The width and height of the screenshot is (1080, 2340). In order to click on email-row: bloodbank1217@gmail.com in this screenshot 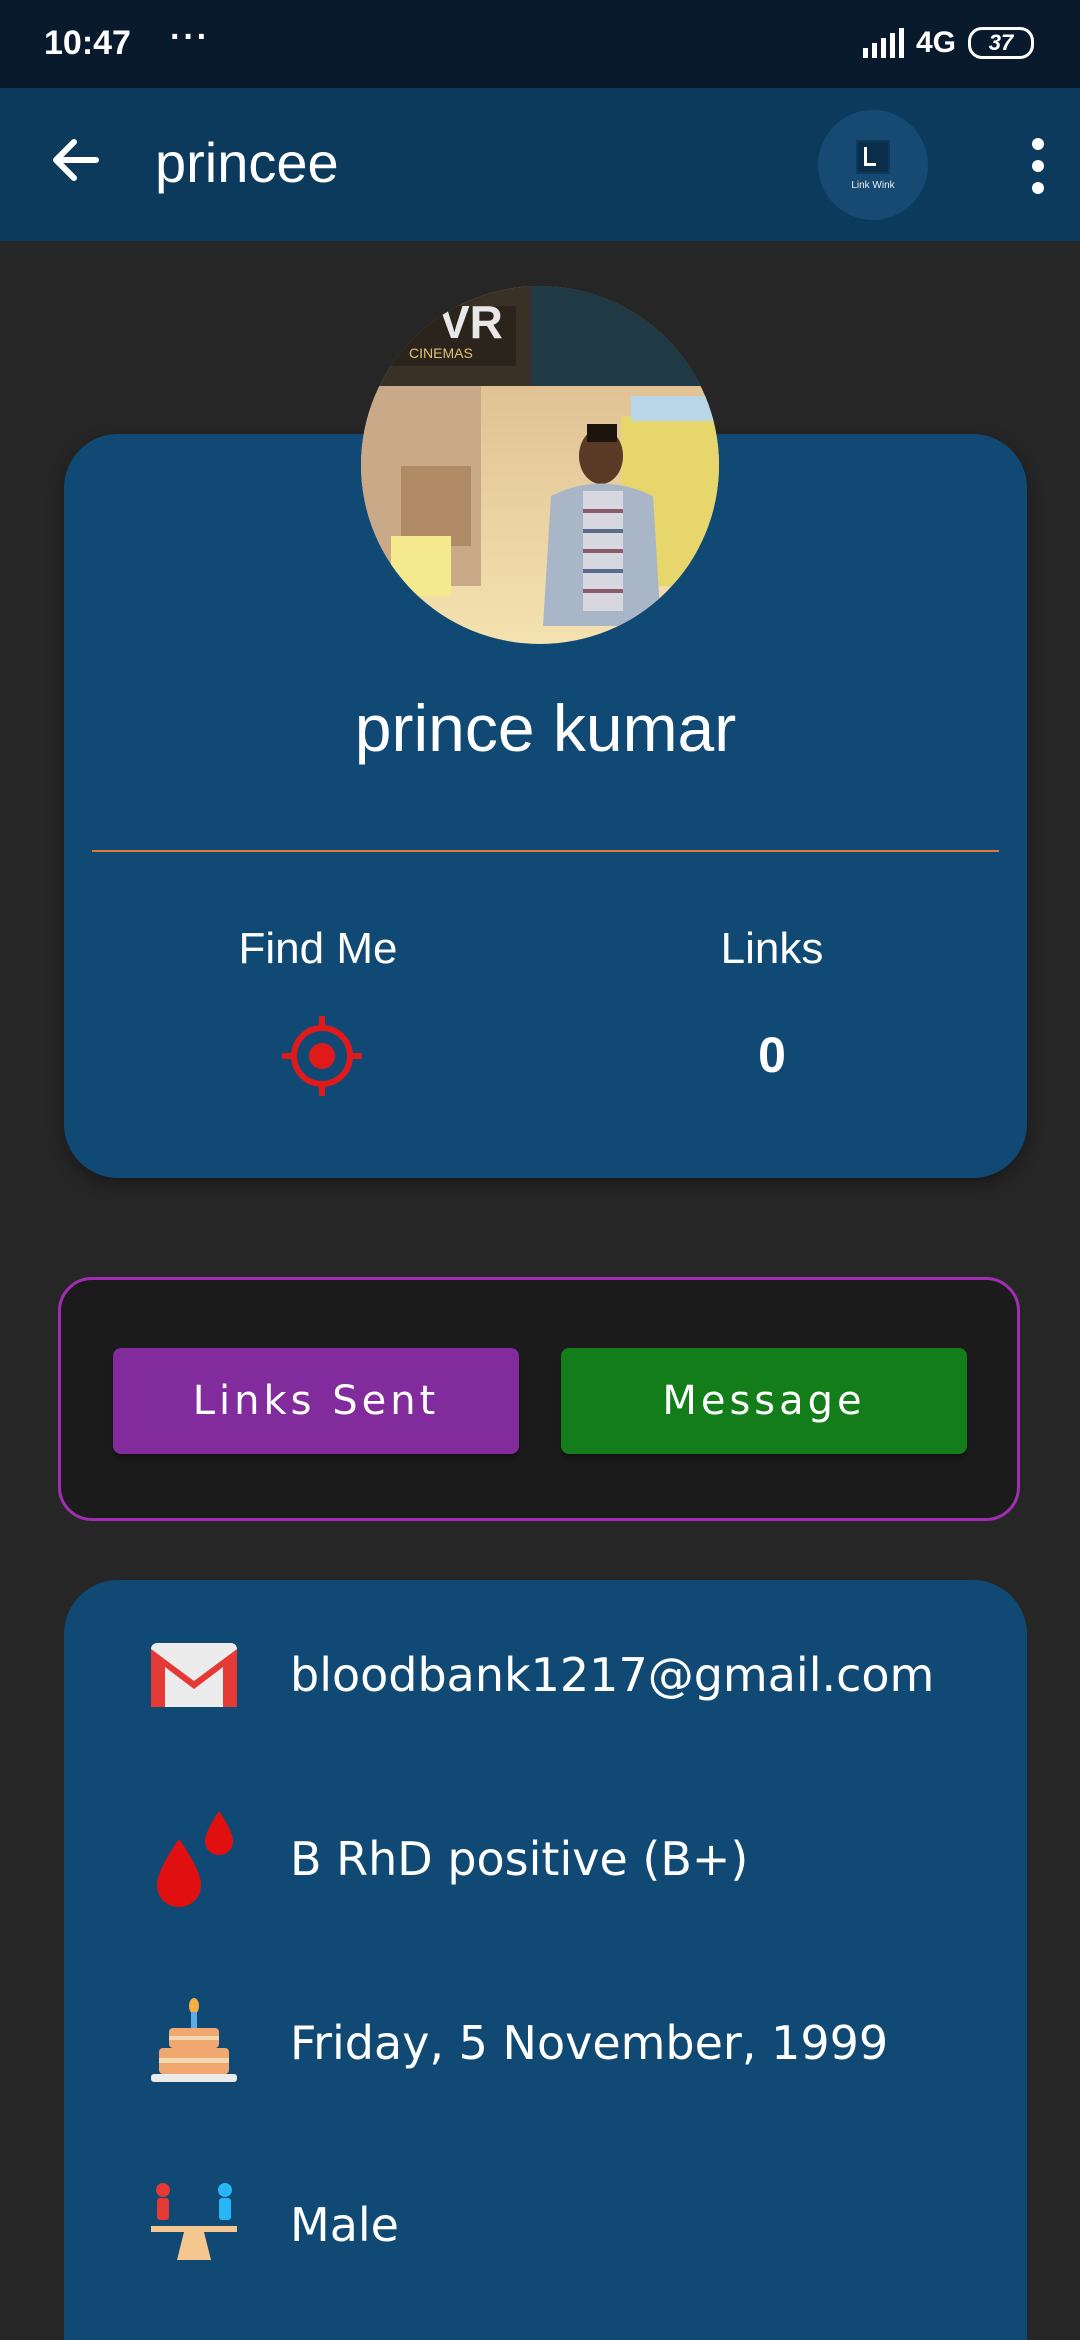, I will do `click(539, 1675)`.